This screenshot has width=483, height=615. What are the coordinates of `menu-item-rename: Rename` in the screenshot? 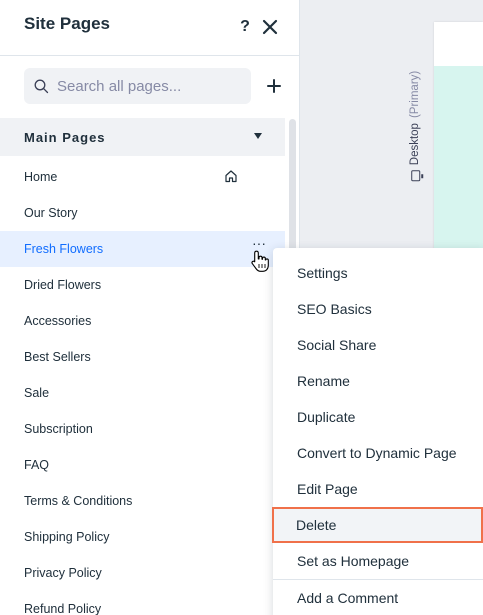 It's located at (378, 381).